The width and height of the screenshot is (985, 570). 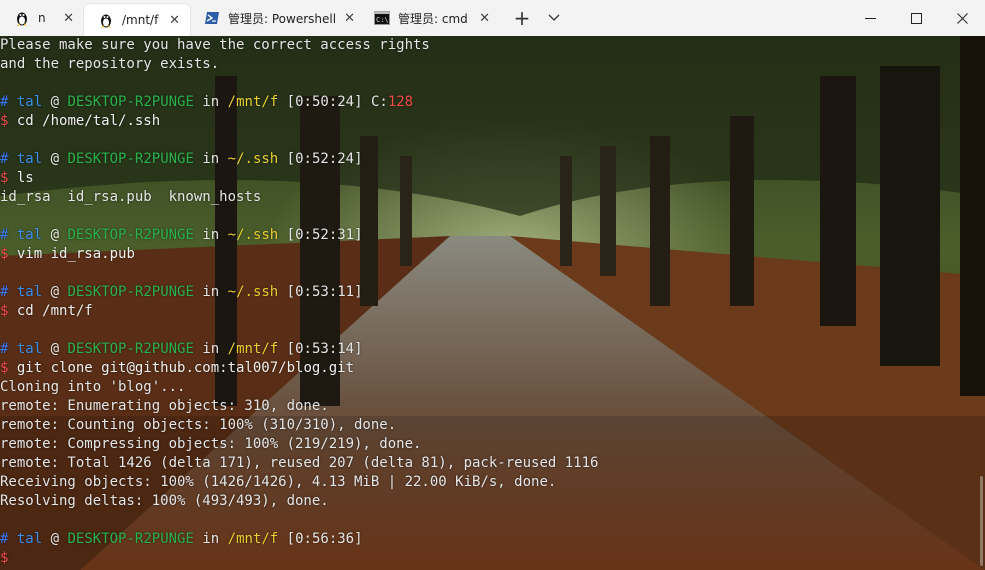 I want to click on tab-title: 管理员: Powershell, so click(x=282, y=18).